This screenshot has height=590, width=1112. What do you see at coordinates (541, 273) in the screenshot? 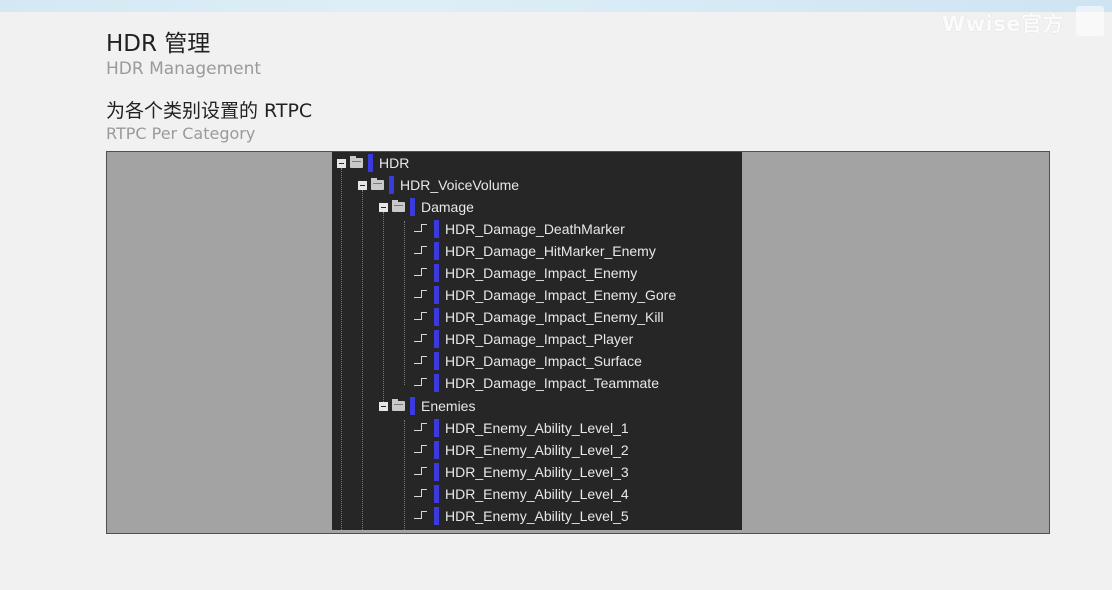
I see `tree-leaf-label: HDR_Damage_Impact_Enemy` at bounding box center [541, 273].